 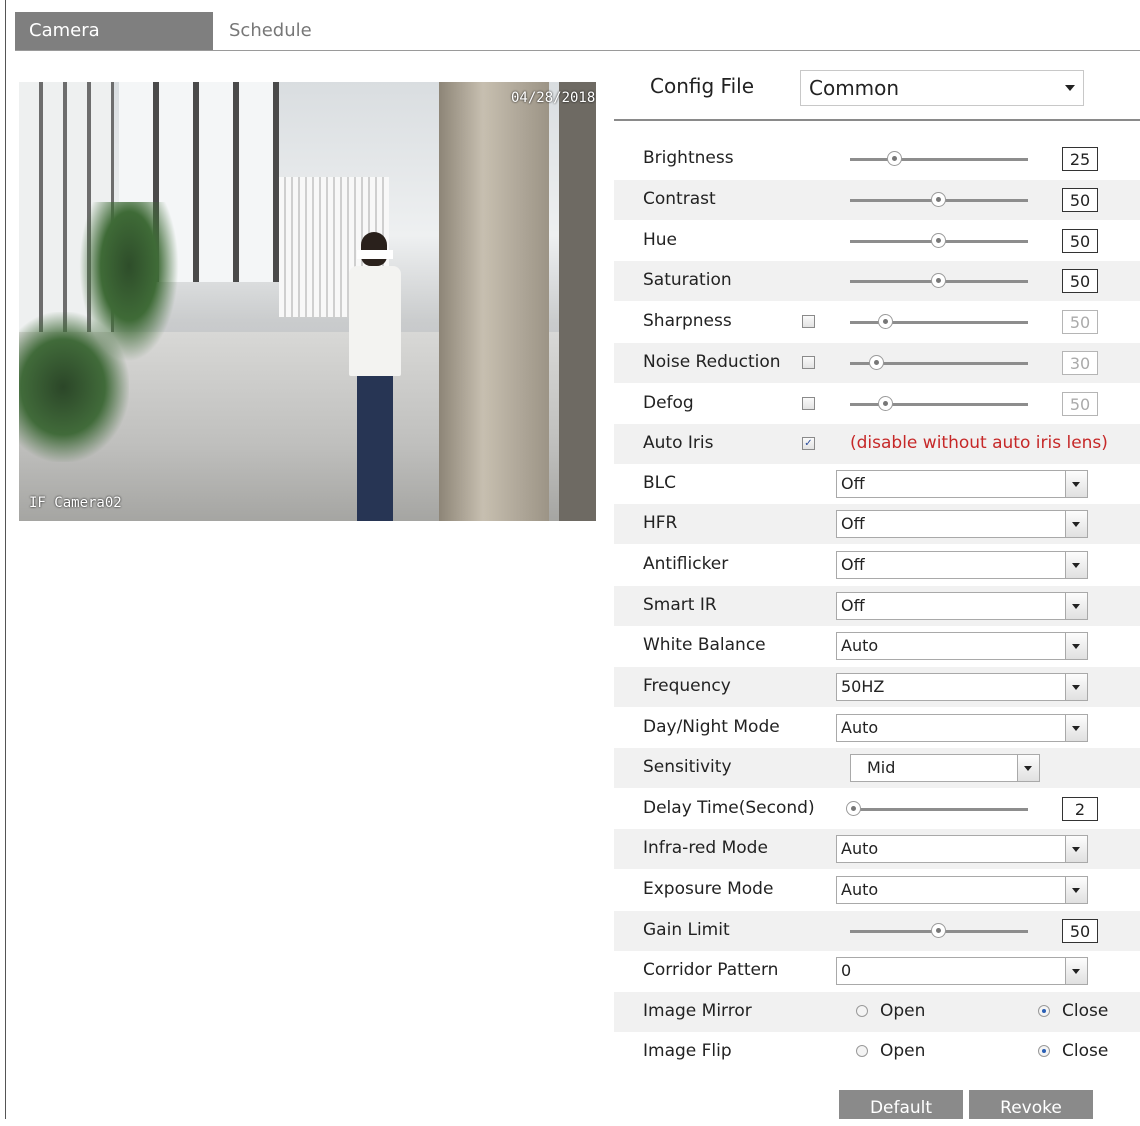 I want to click on antiflicker-value: Off, so click(x=853, y=564).